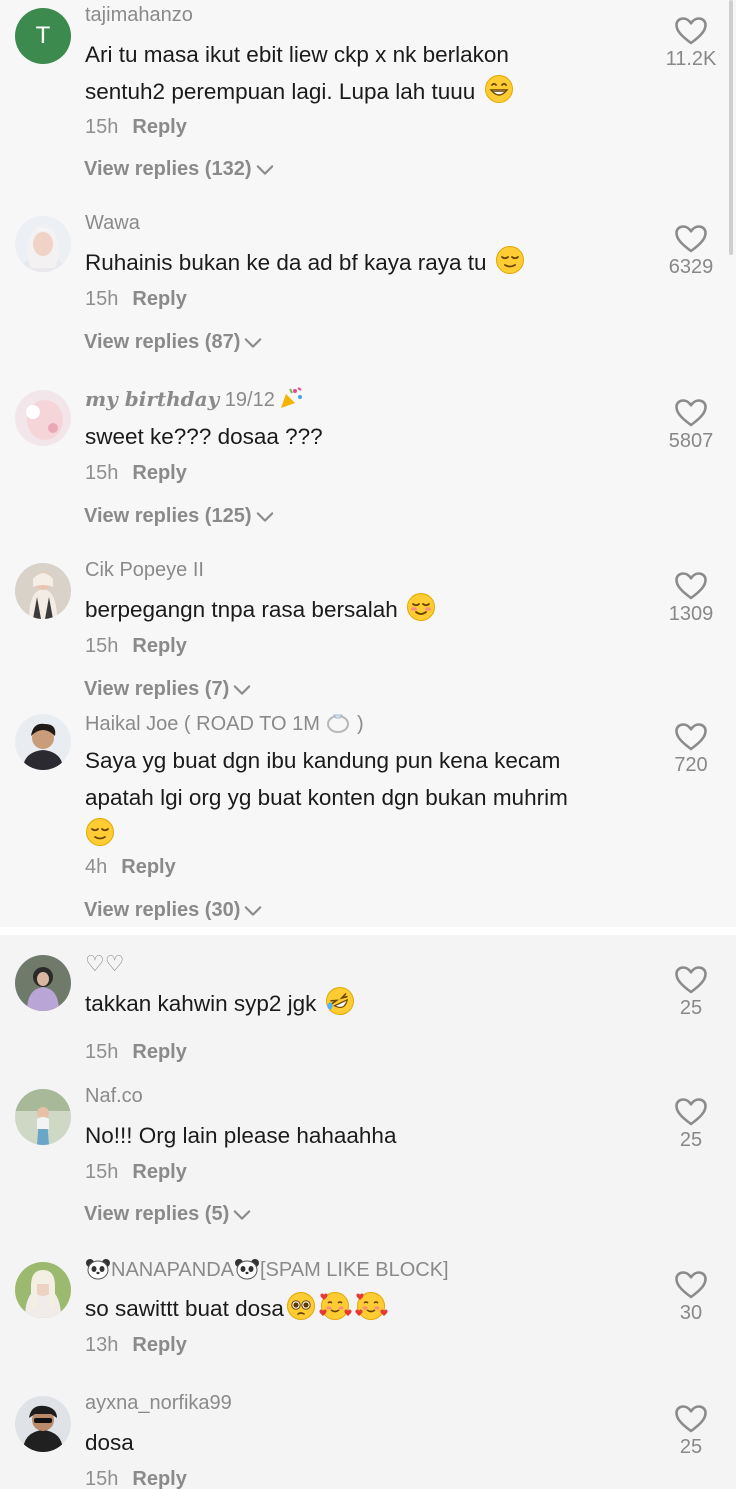 The height and width of the screenshot is (1489, 736). I want to click on comment-item: ayxna_norfika99 dosa 15h Reply 25, so click(368, 1440).